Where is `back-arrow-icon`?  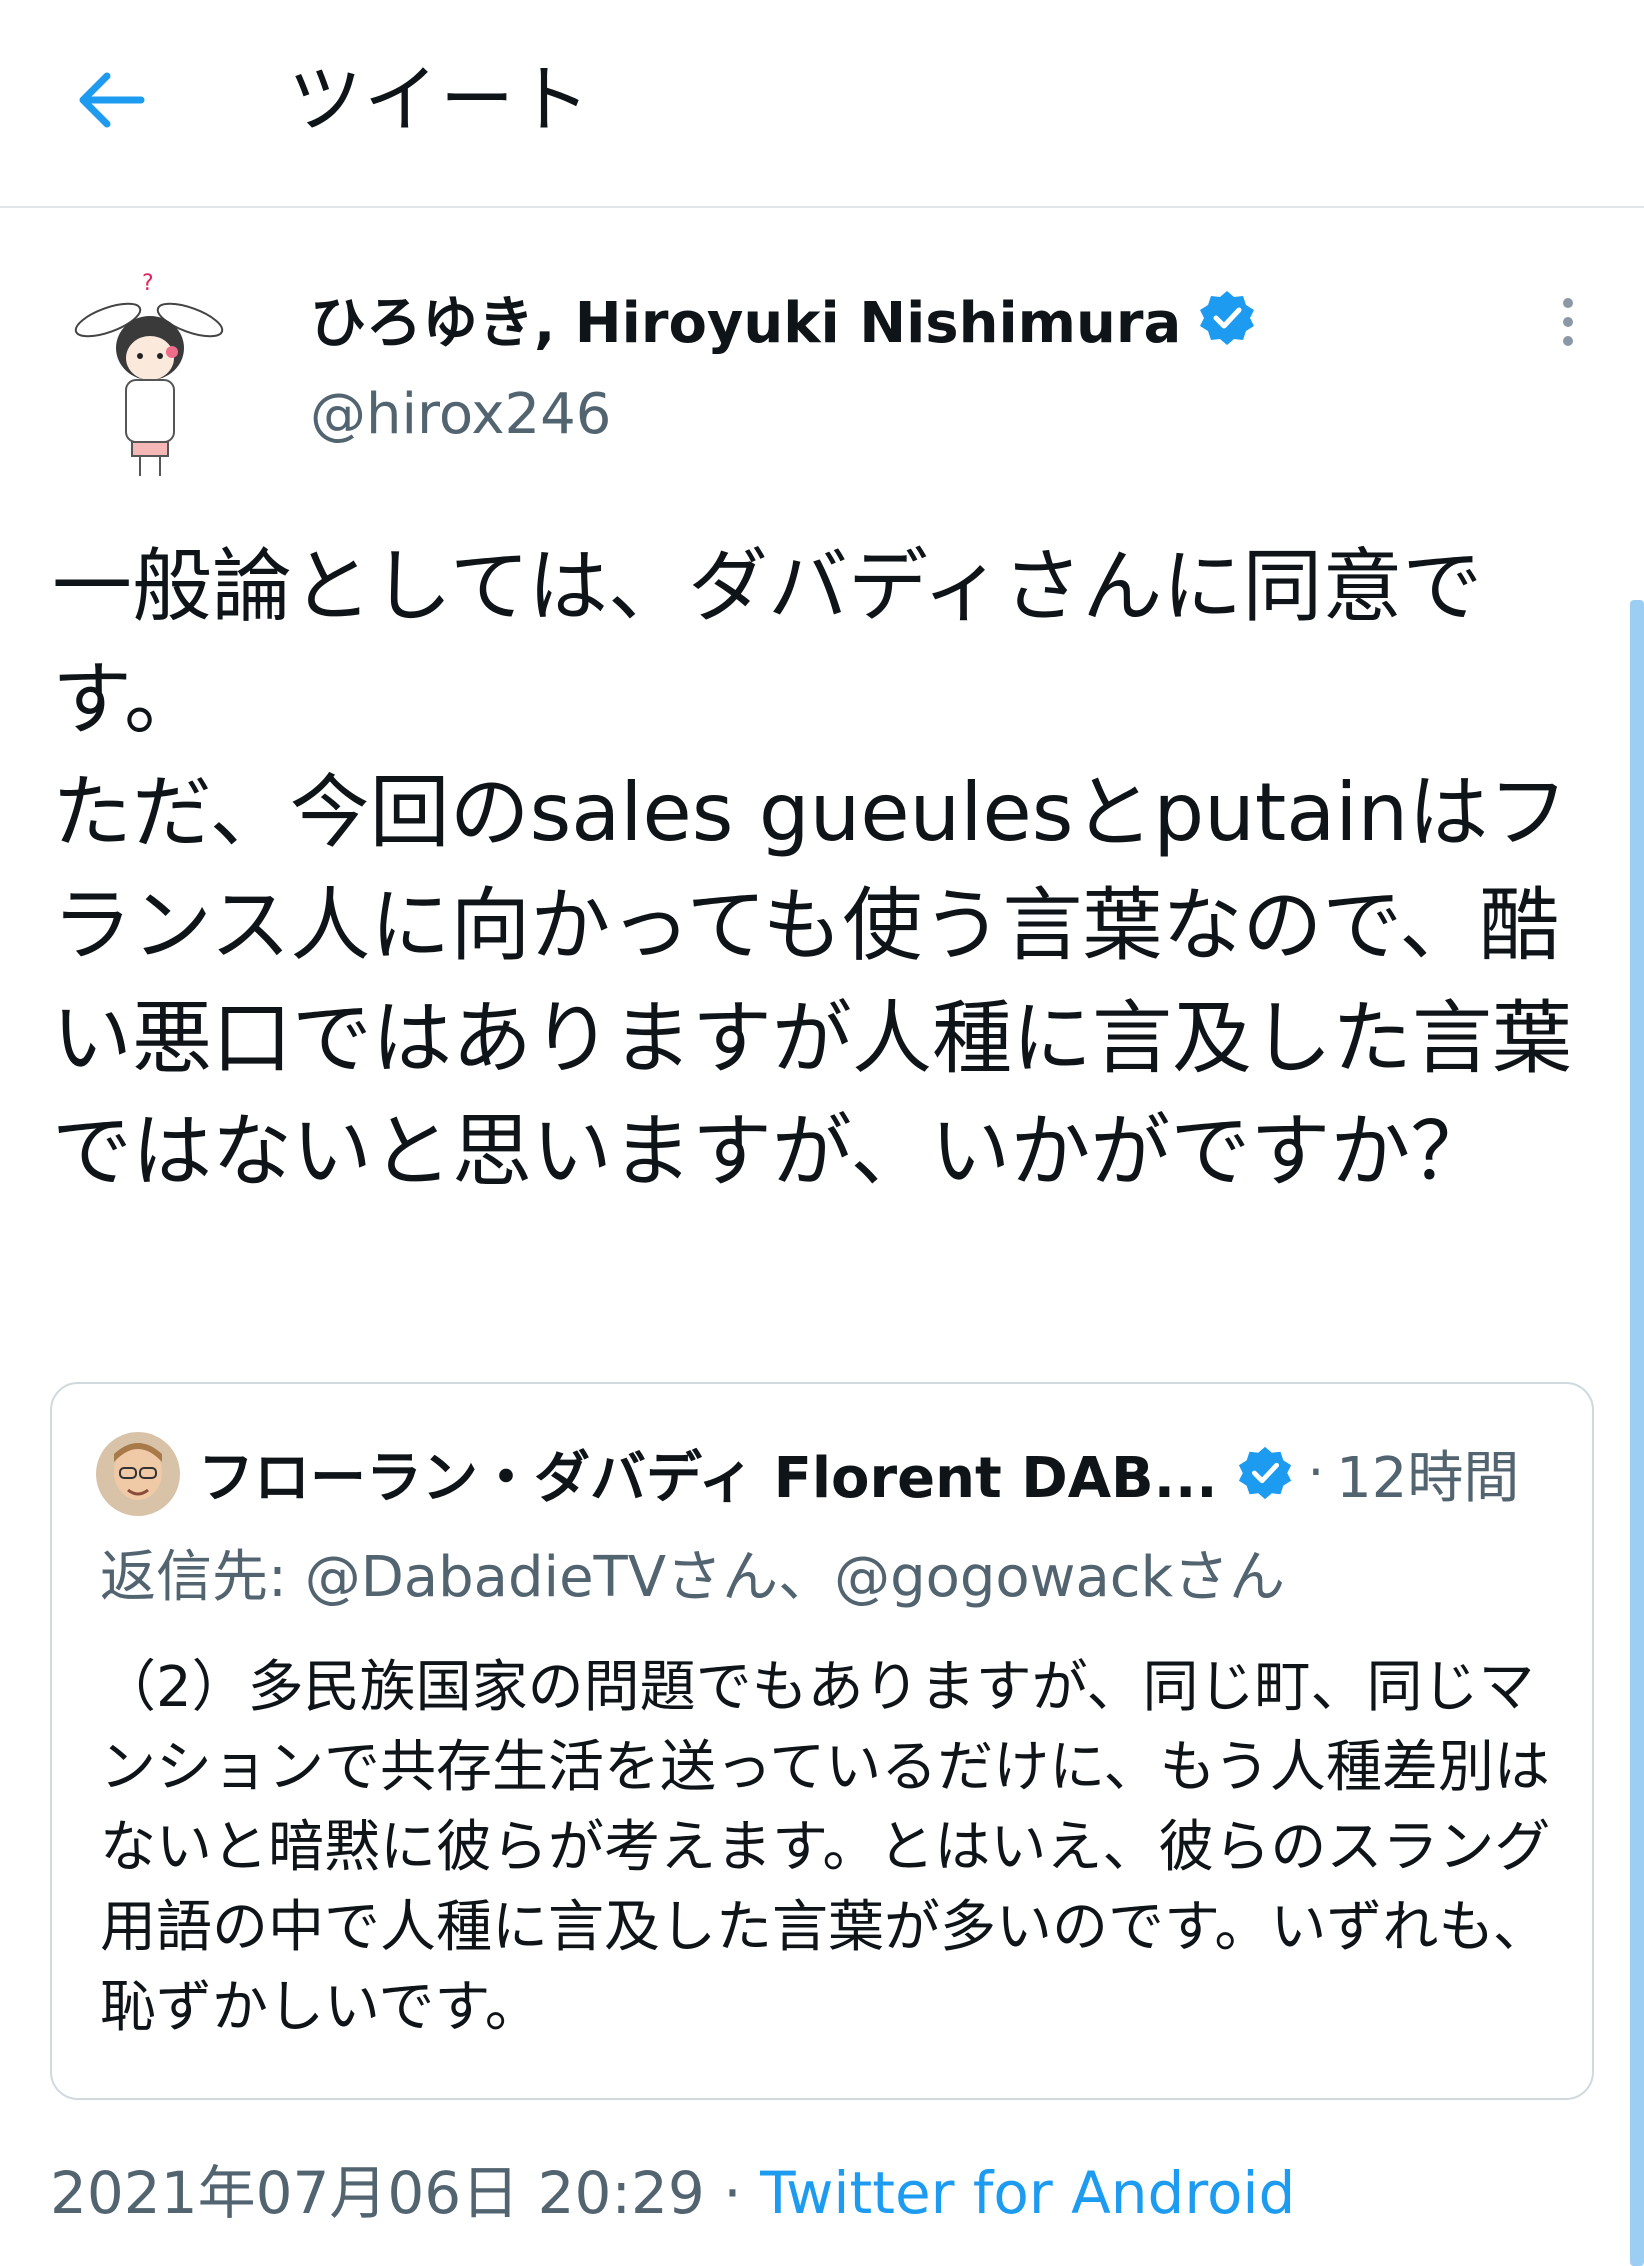
back-arrow-icon is located at coordinates (112, 100).